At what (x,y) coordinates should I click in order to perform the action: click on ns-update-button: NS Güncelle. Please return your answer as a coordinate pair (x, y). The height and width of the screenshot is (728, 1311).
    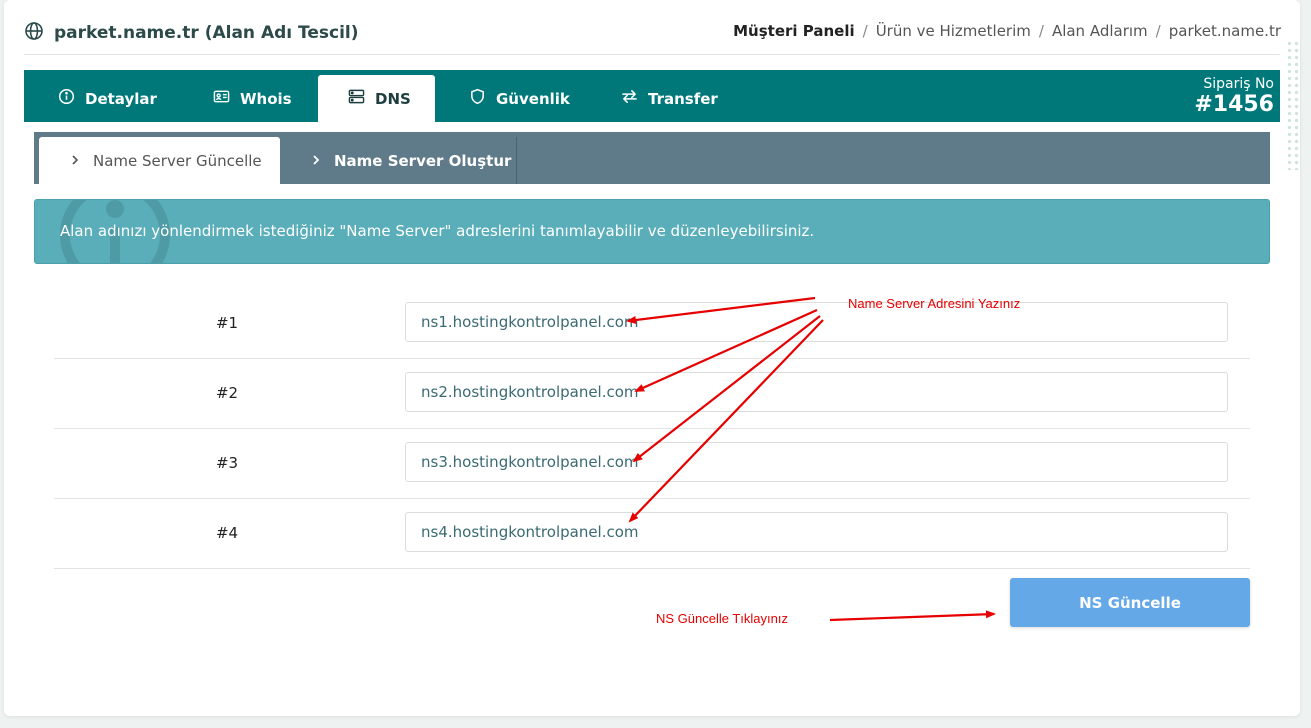
    Looking at the image, I should click on (1130, 602).